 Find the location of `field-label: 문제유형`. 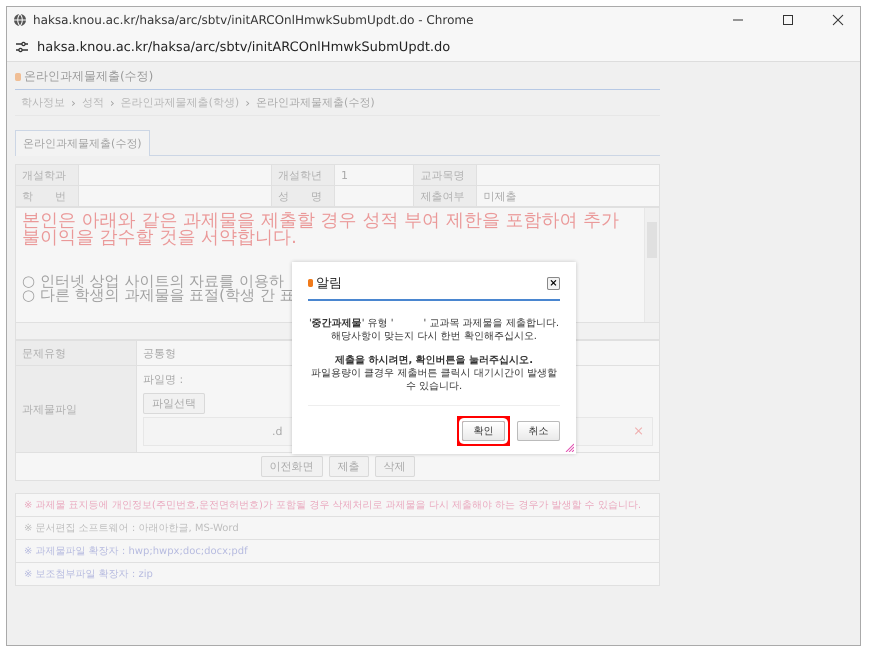

field-label: 문제유형 is located at coordinates (76, 353).